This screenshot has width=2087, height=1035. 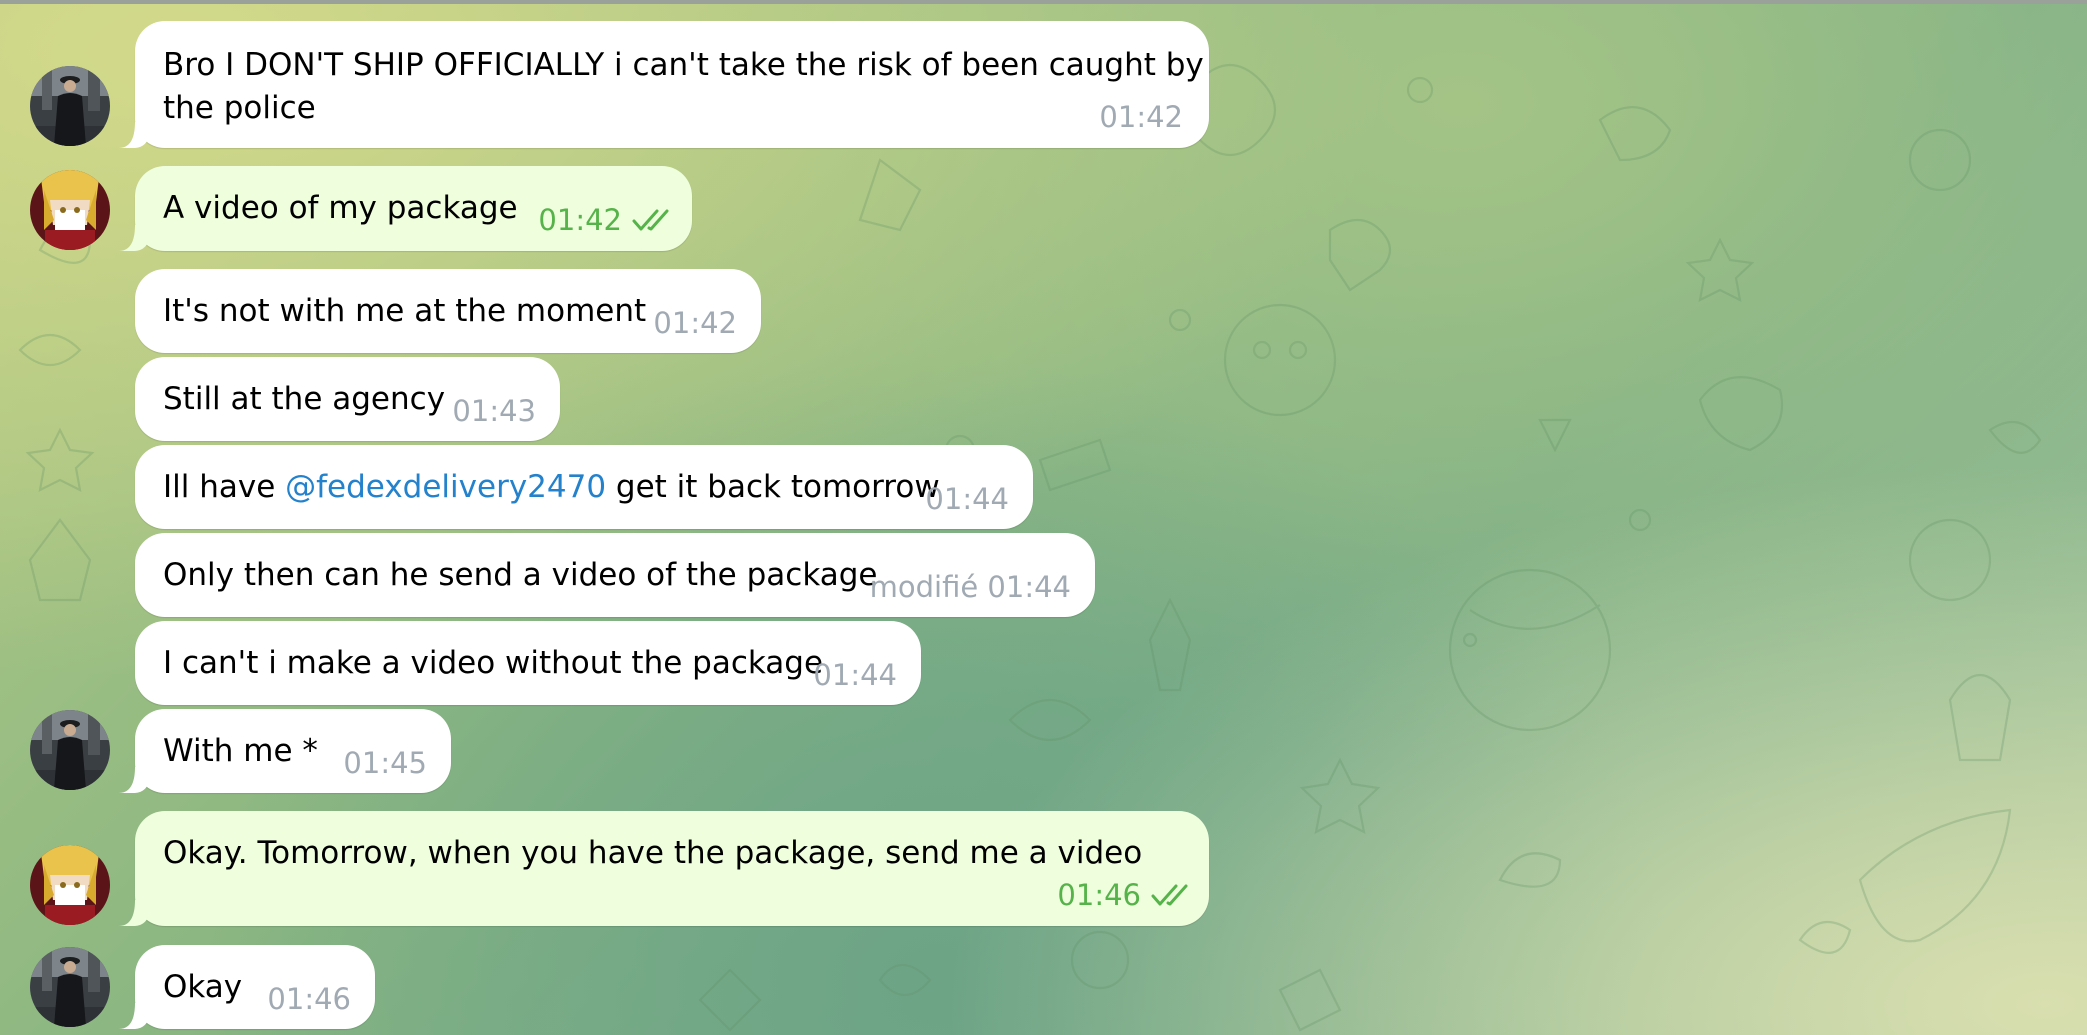 I want to click on message-text-line-2: the police, so click(x=239, y=108).